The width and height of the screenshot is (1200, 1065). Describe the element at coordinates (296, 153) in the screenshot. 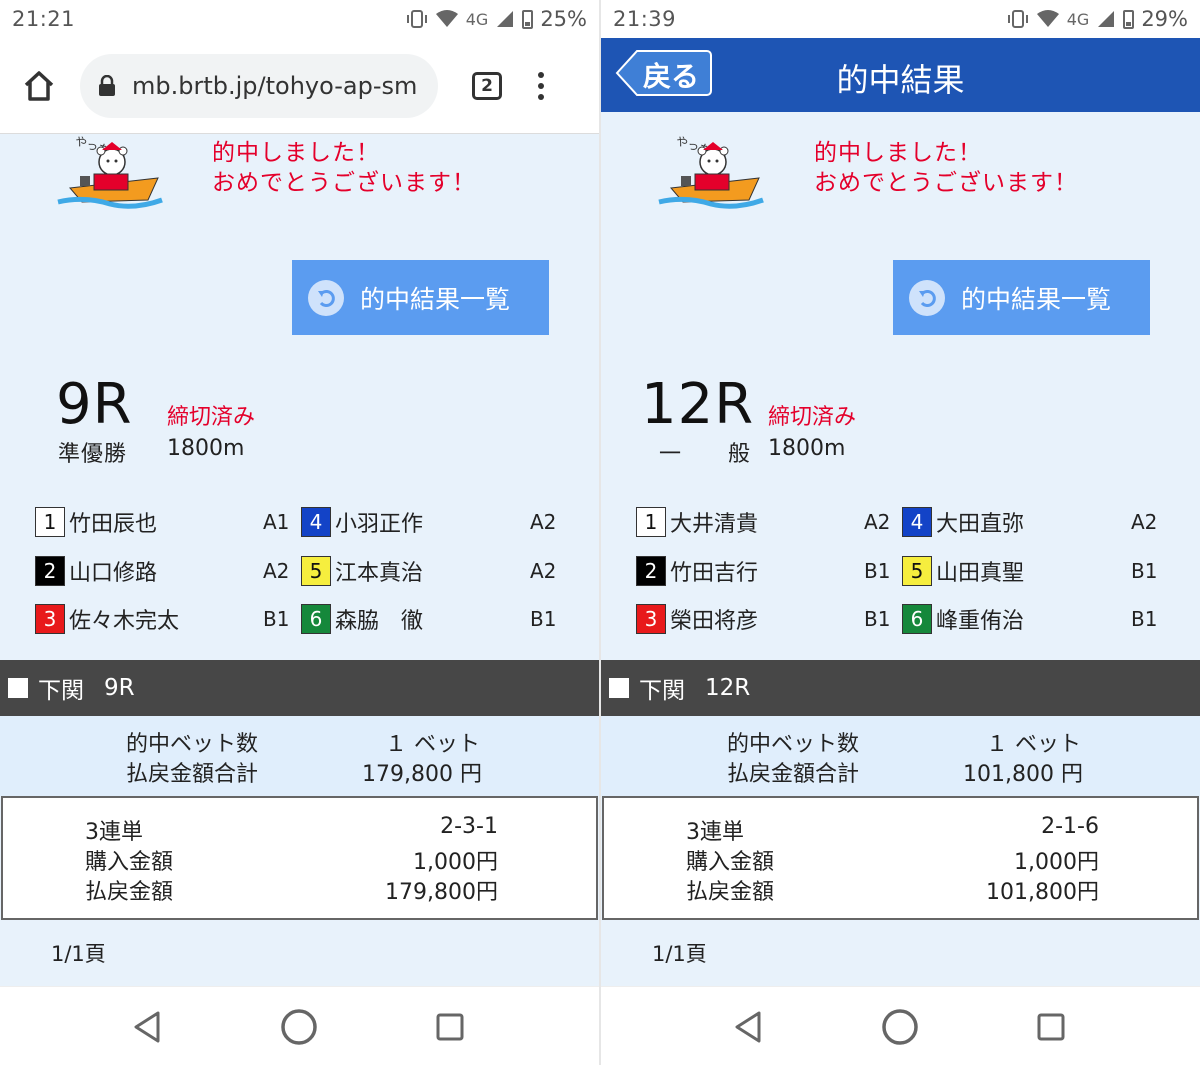

I see `congrats-line-1: 的中しました！` at that location.